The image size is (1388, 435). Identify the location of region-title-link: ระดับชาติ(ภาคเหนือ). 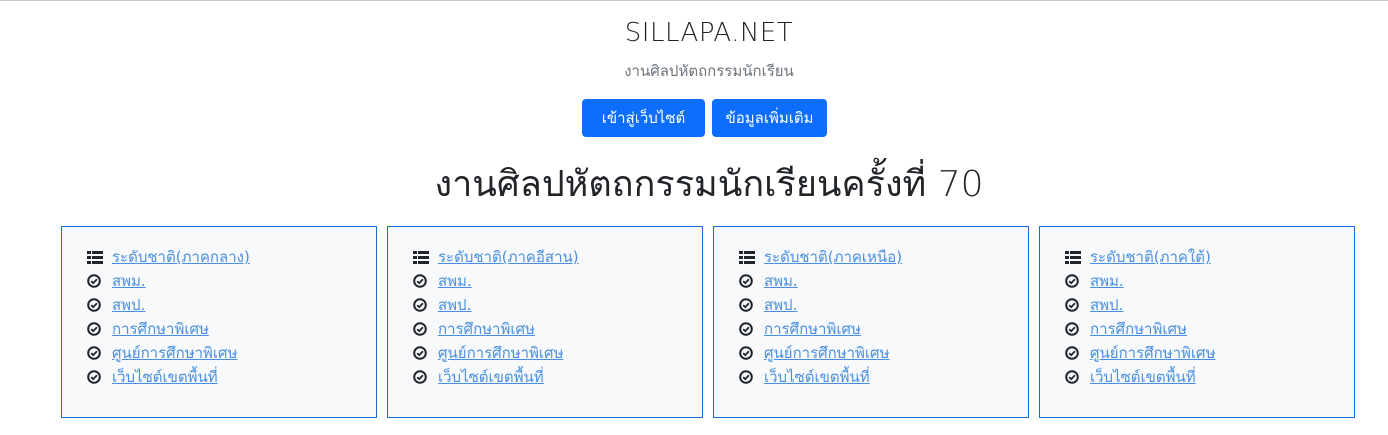
(833, 257).